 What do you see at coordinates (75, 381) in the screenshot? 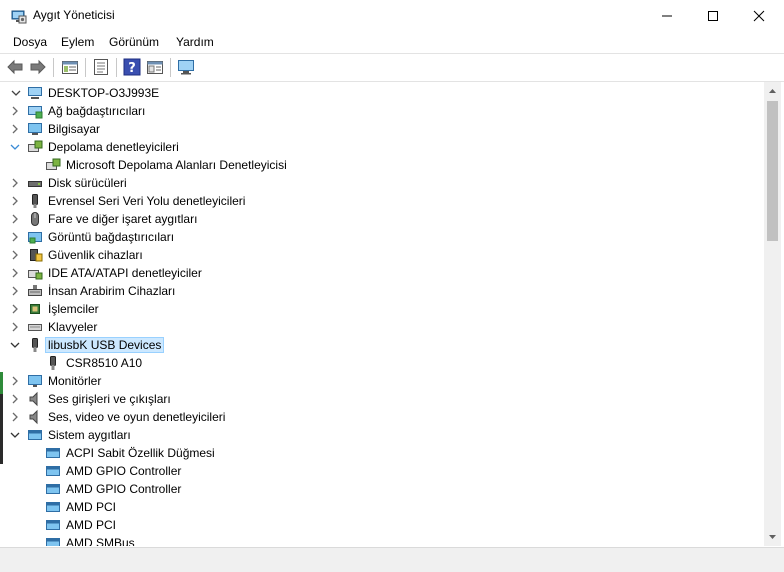
I see `tree-item-label: Monitörler` at bounding box center [75, 381].